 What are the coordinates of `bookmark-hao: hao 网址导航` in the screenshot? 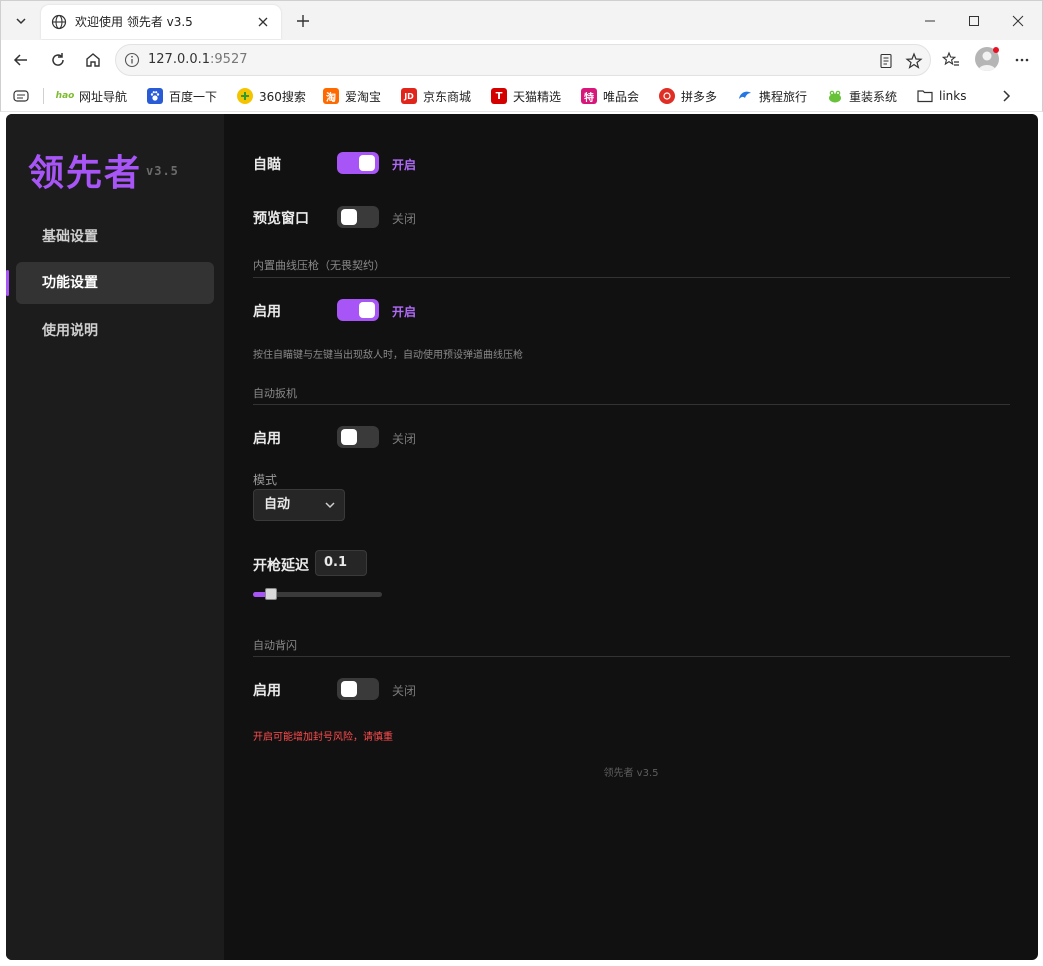 It's located at (92, 96).